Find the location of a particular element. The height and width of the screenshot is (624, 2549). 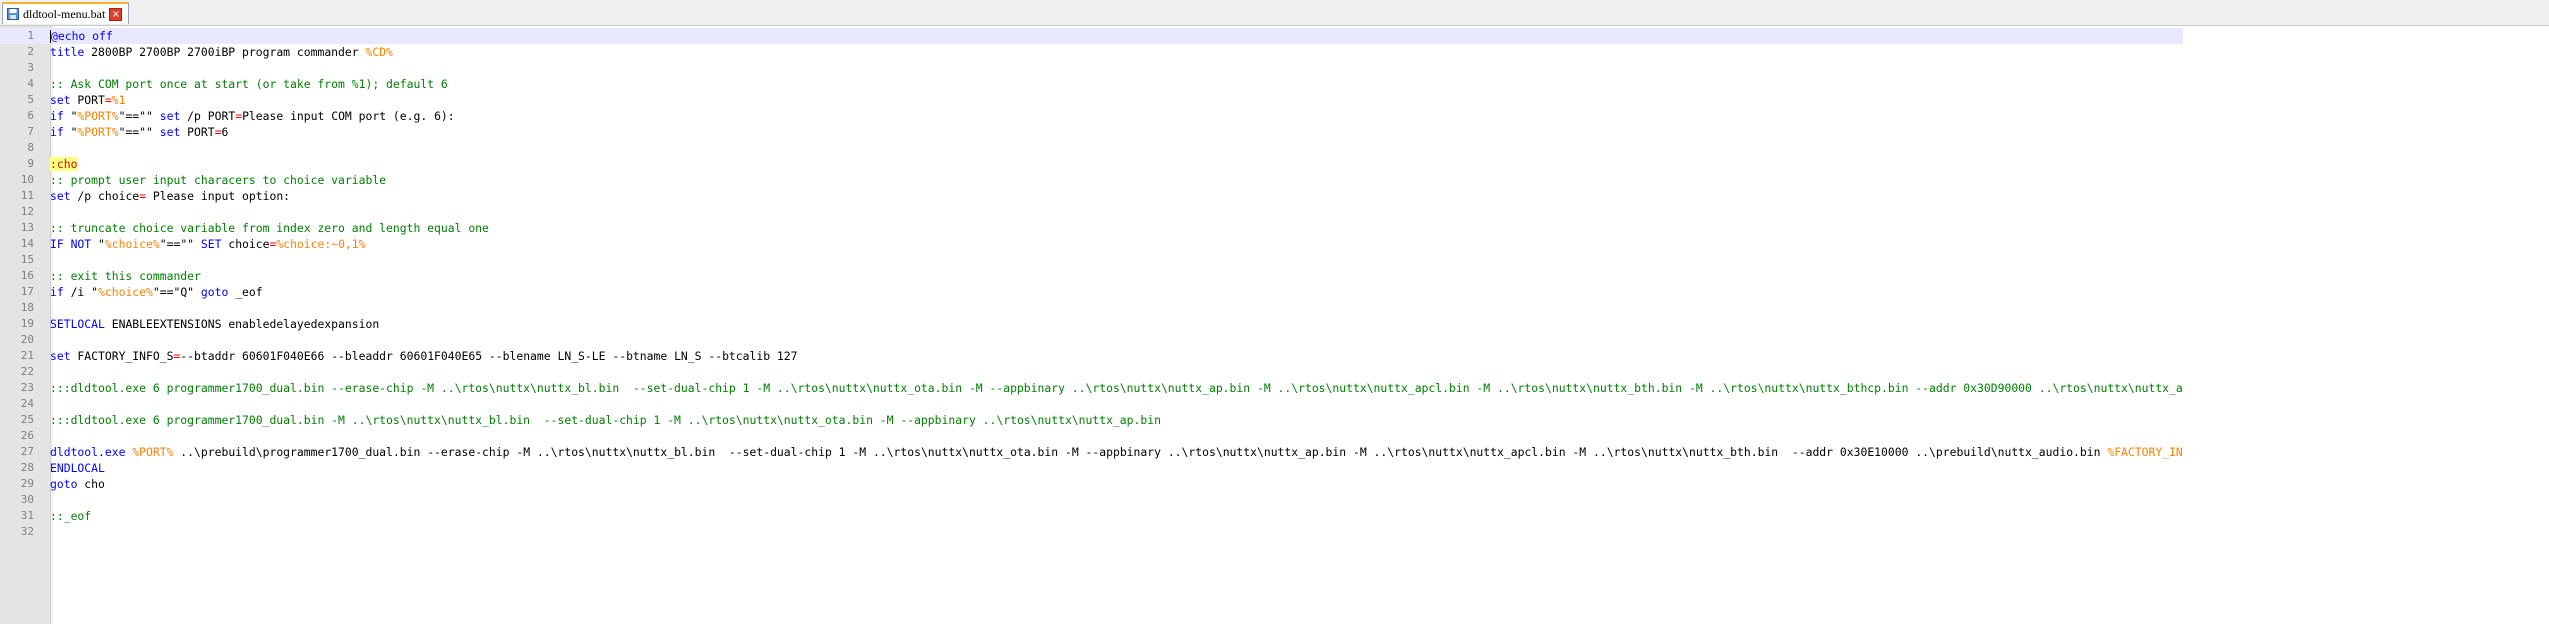

line-number: 20 is located at coordinates (27, 339).